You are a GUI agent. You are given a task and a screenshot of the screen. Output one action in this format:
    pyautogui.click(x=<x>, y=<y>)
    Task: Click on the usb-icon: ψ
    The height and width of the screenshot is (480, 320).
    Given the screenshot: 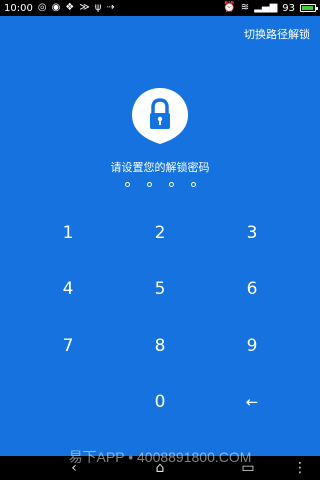 What is the action you would take?
    pyautogui.click(x=98, y=7)
    